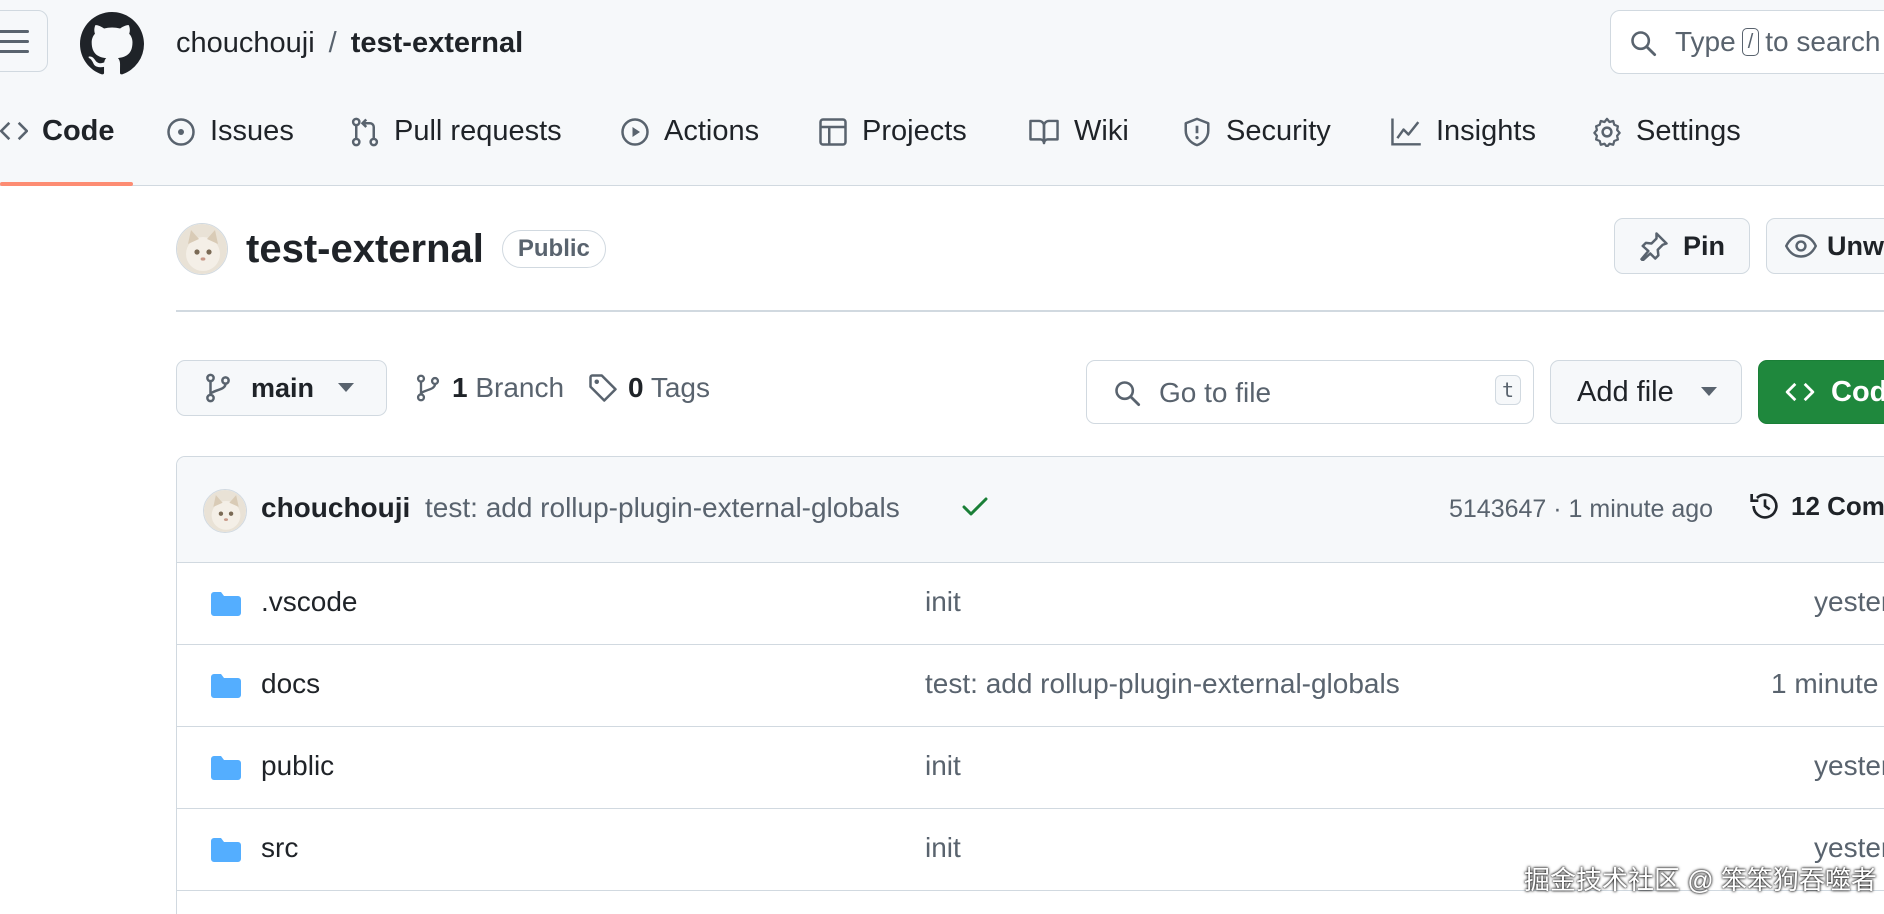 Image resolution: width=1884 pixels, height=914 pixels. Describe the element at coordinates (975, 507) in the screenshot. I see `check-icon` at that location.